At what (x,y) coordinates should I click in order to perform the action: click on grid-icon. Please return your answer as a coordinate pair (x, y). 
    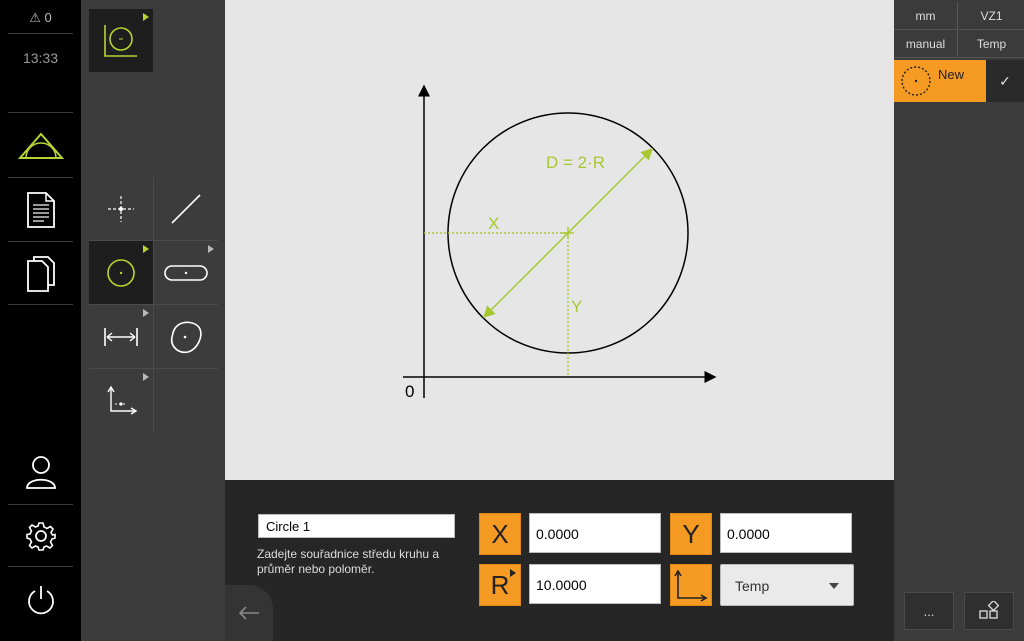
    Looking at the image, I should click on (989, 610).